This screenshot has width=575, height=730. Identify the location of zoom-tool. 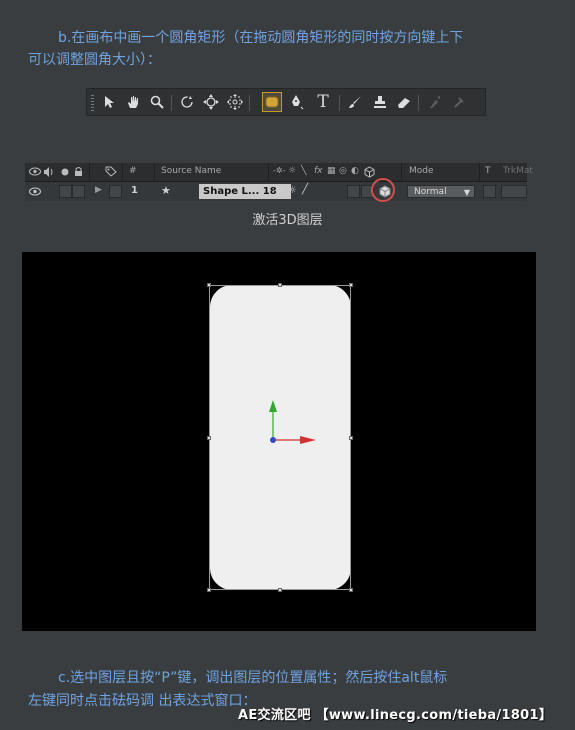
(157, 102).